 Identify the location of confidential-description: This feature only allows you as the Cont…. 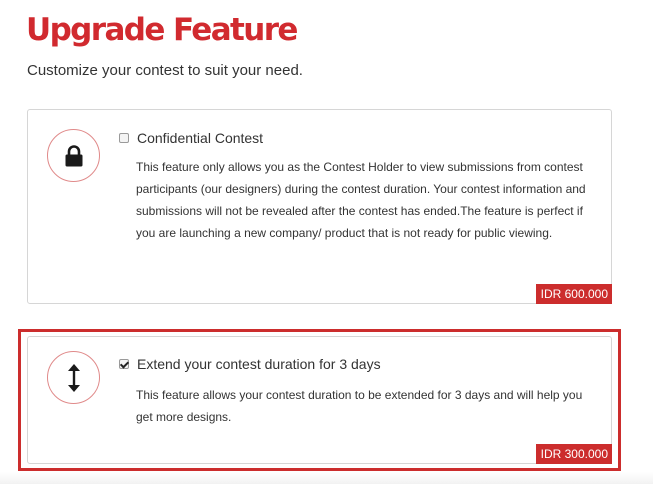
(361, 200).